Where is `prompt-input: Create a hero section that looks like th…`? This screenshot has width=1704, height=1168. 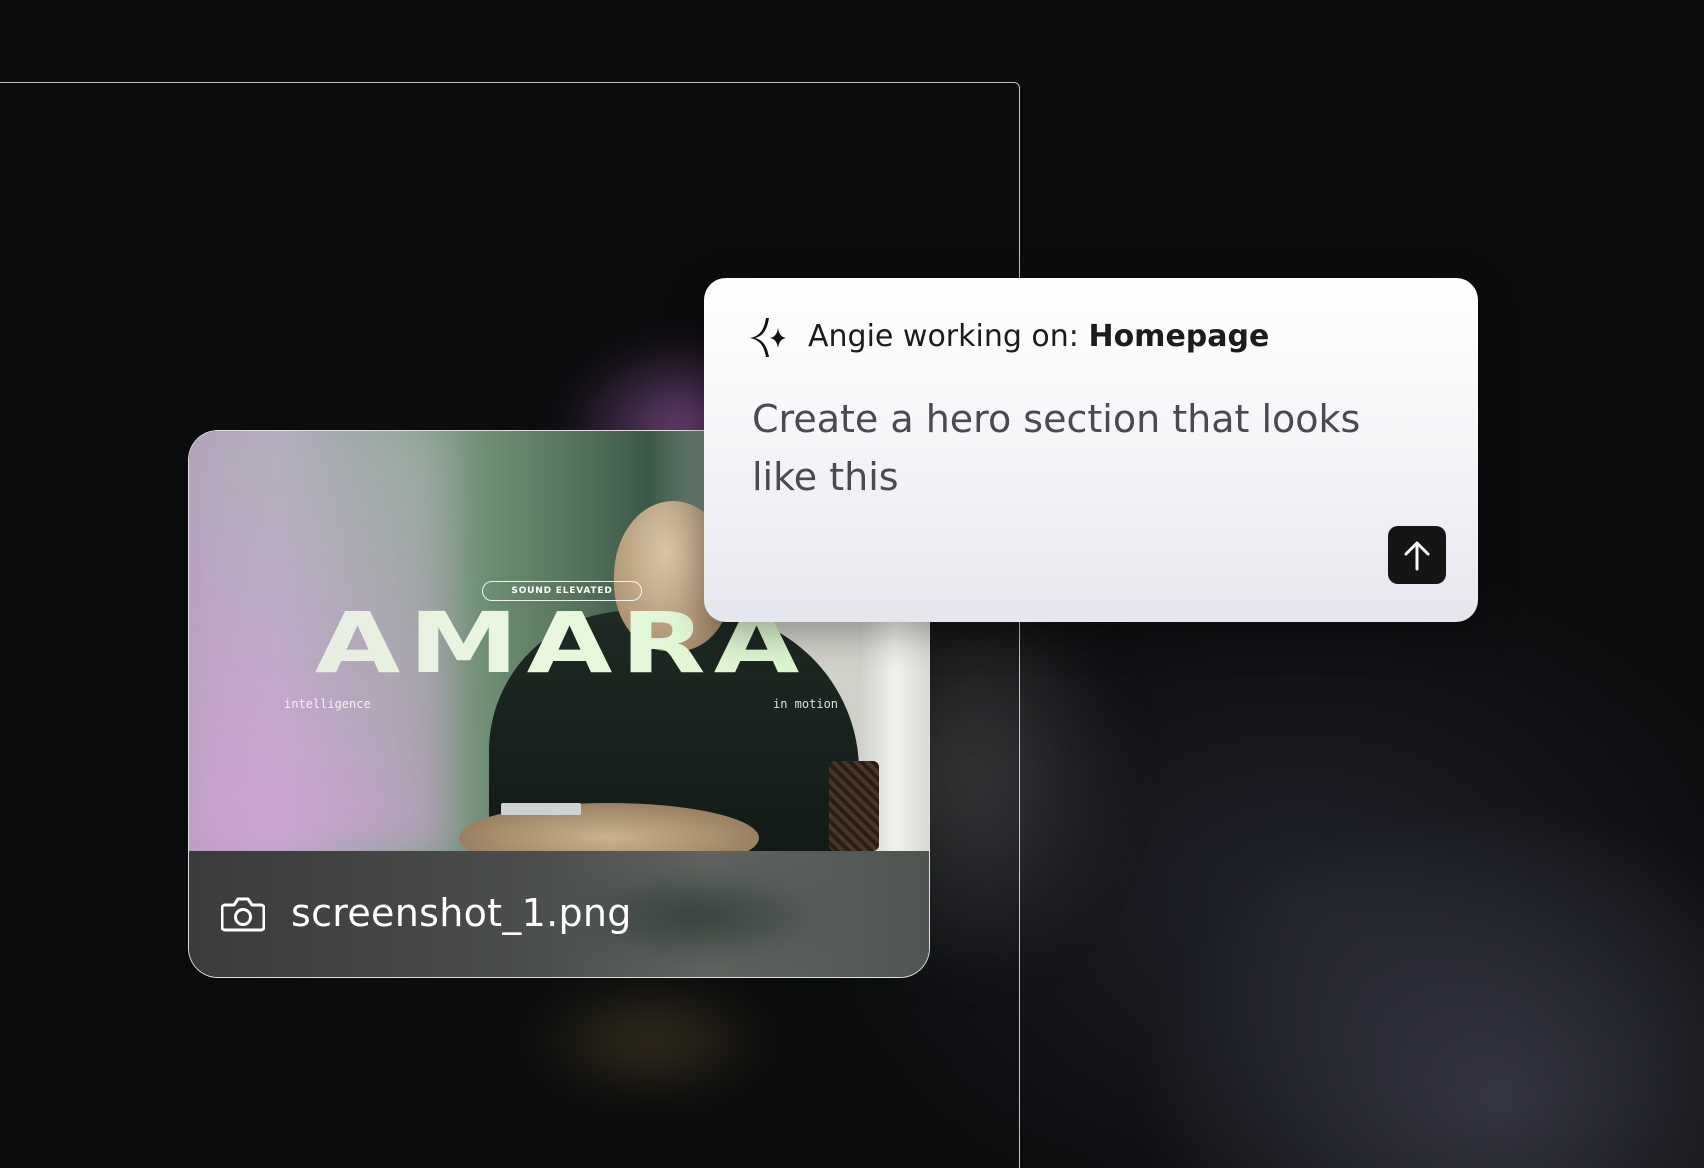
prompt-input: Create a hero section that looks like th… is located at coordinates (1092, 448).